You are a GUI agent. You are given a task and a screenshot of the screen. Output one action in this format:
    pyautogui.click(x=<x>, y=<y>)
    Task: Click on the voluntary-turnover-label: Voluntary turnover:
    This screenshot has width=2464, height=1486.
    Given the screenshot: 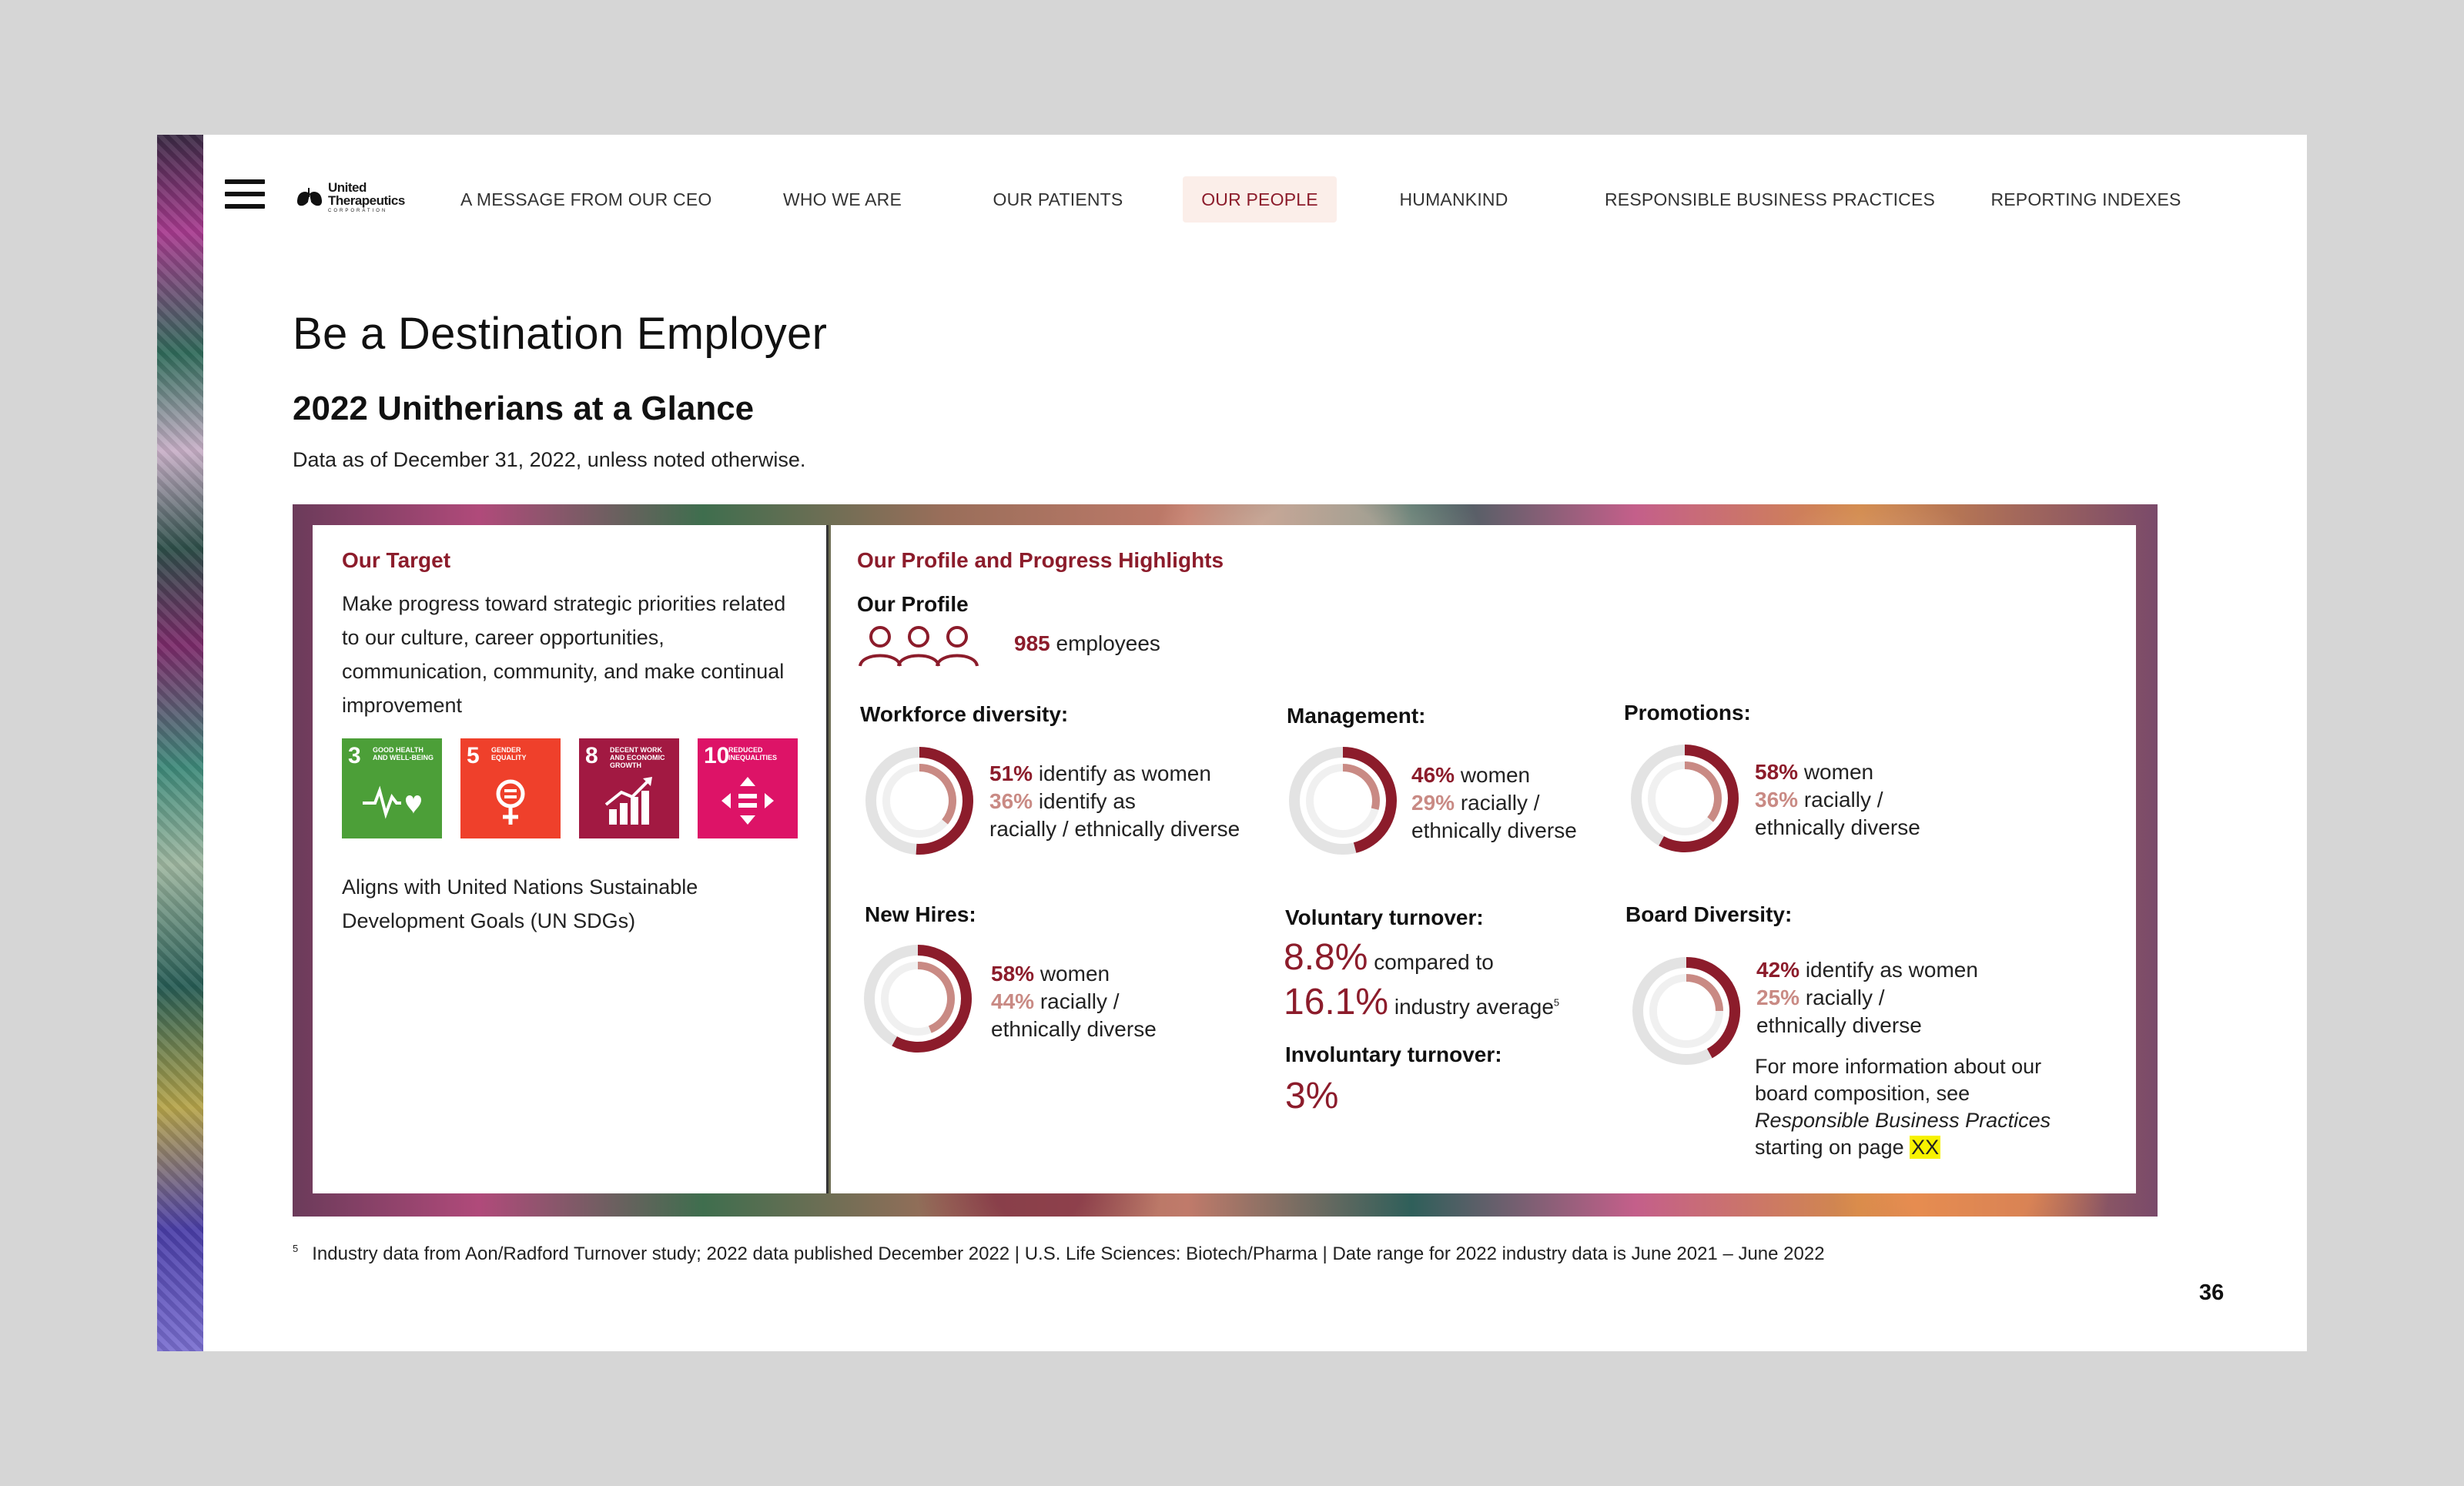 What is the action you would take?
    pyautogui.click(x=1384, y=917)
    